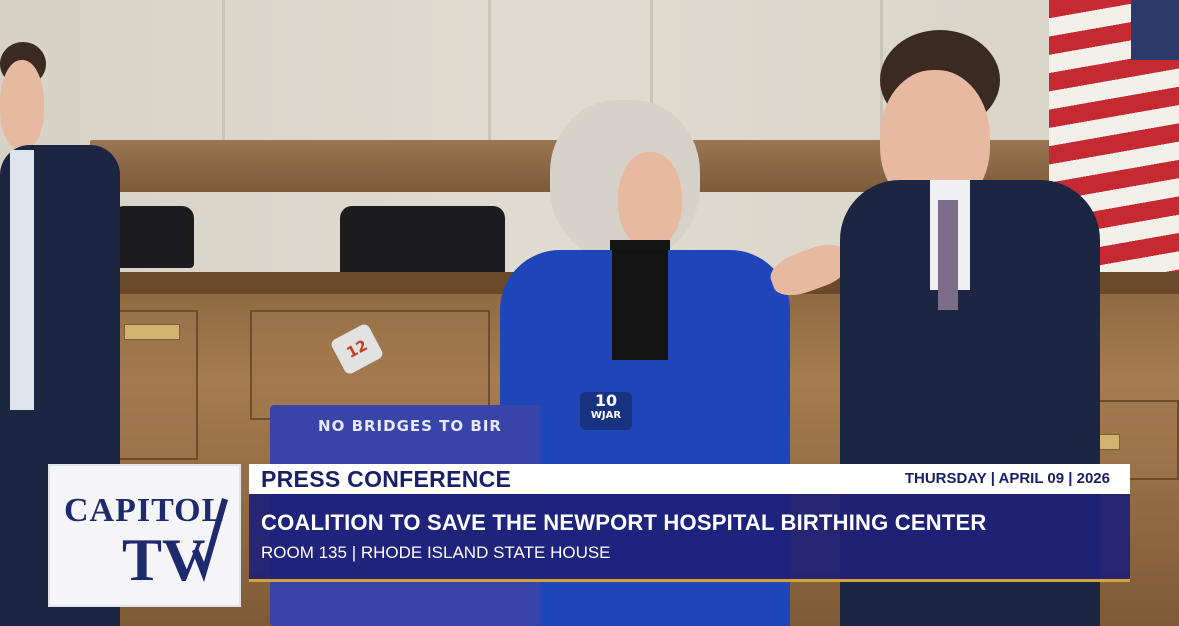  I want to click on lower-third-date: THURSDAY | APRIL 09 | 2026, so click(1007, 478).